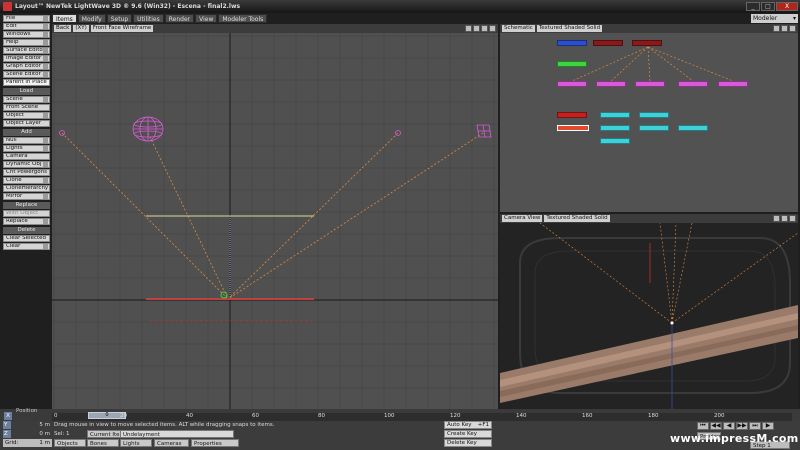 This screenshot has height=450, width=800. What do you see at coordinates (569, 28) in the screenshot?
I see `schematic-render-dropdown: Textured Shaded Solid` at bounding box center [569, 28].